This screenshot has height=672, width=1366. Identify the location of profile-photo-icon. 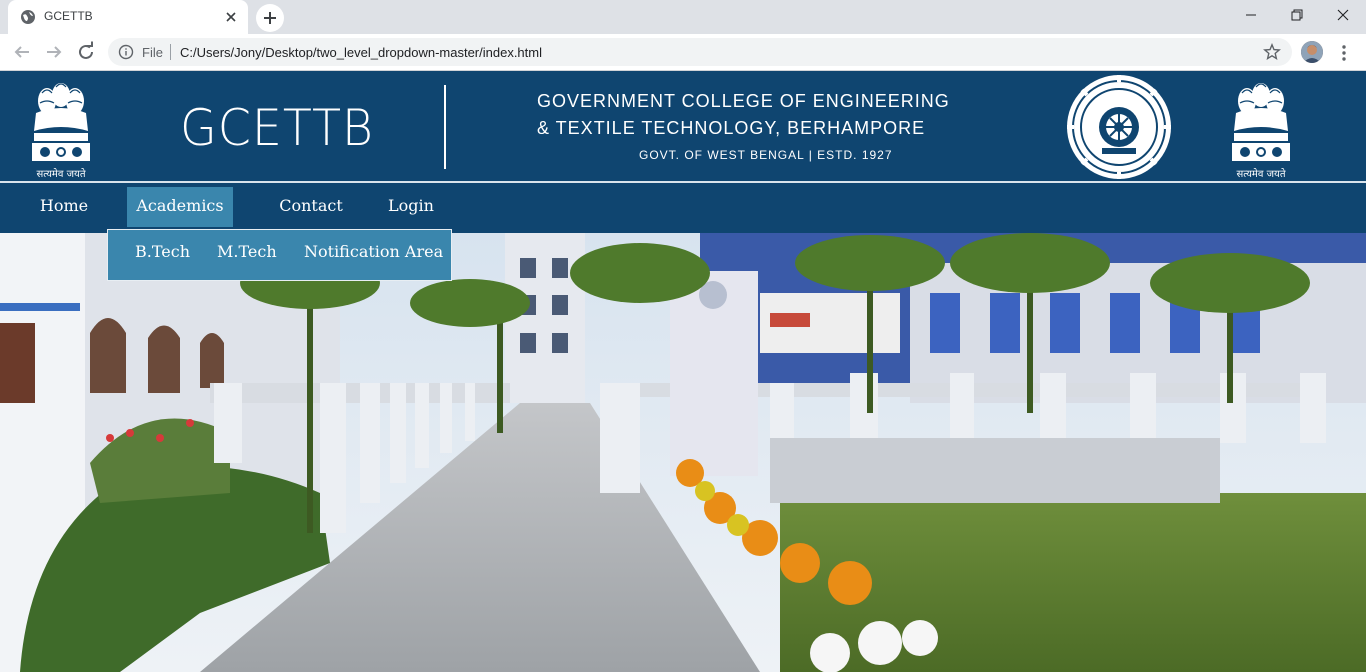
(1312, 52).